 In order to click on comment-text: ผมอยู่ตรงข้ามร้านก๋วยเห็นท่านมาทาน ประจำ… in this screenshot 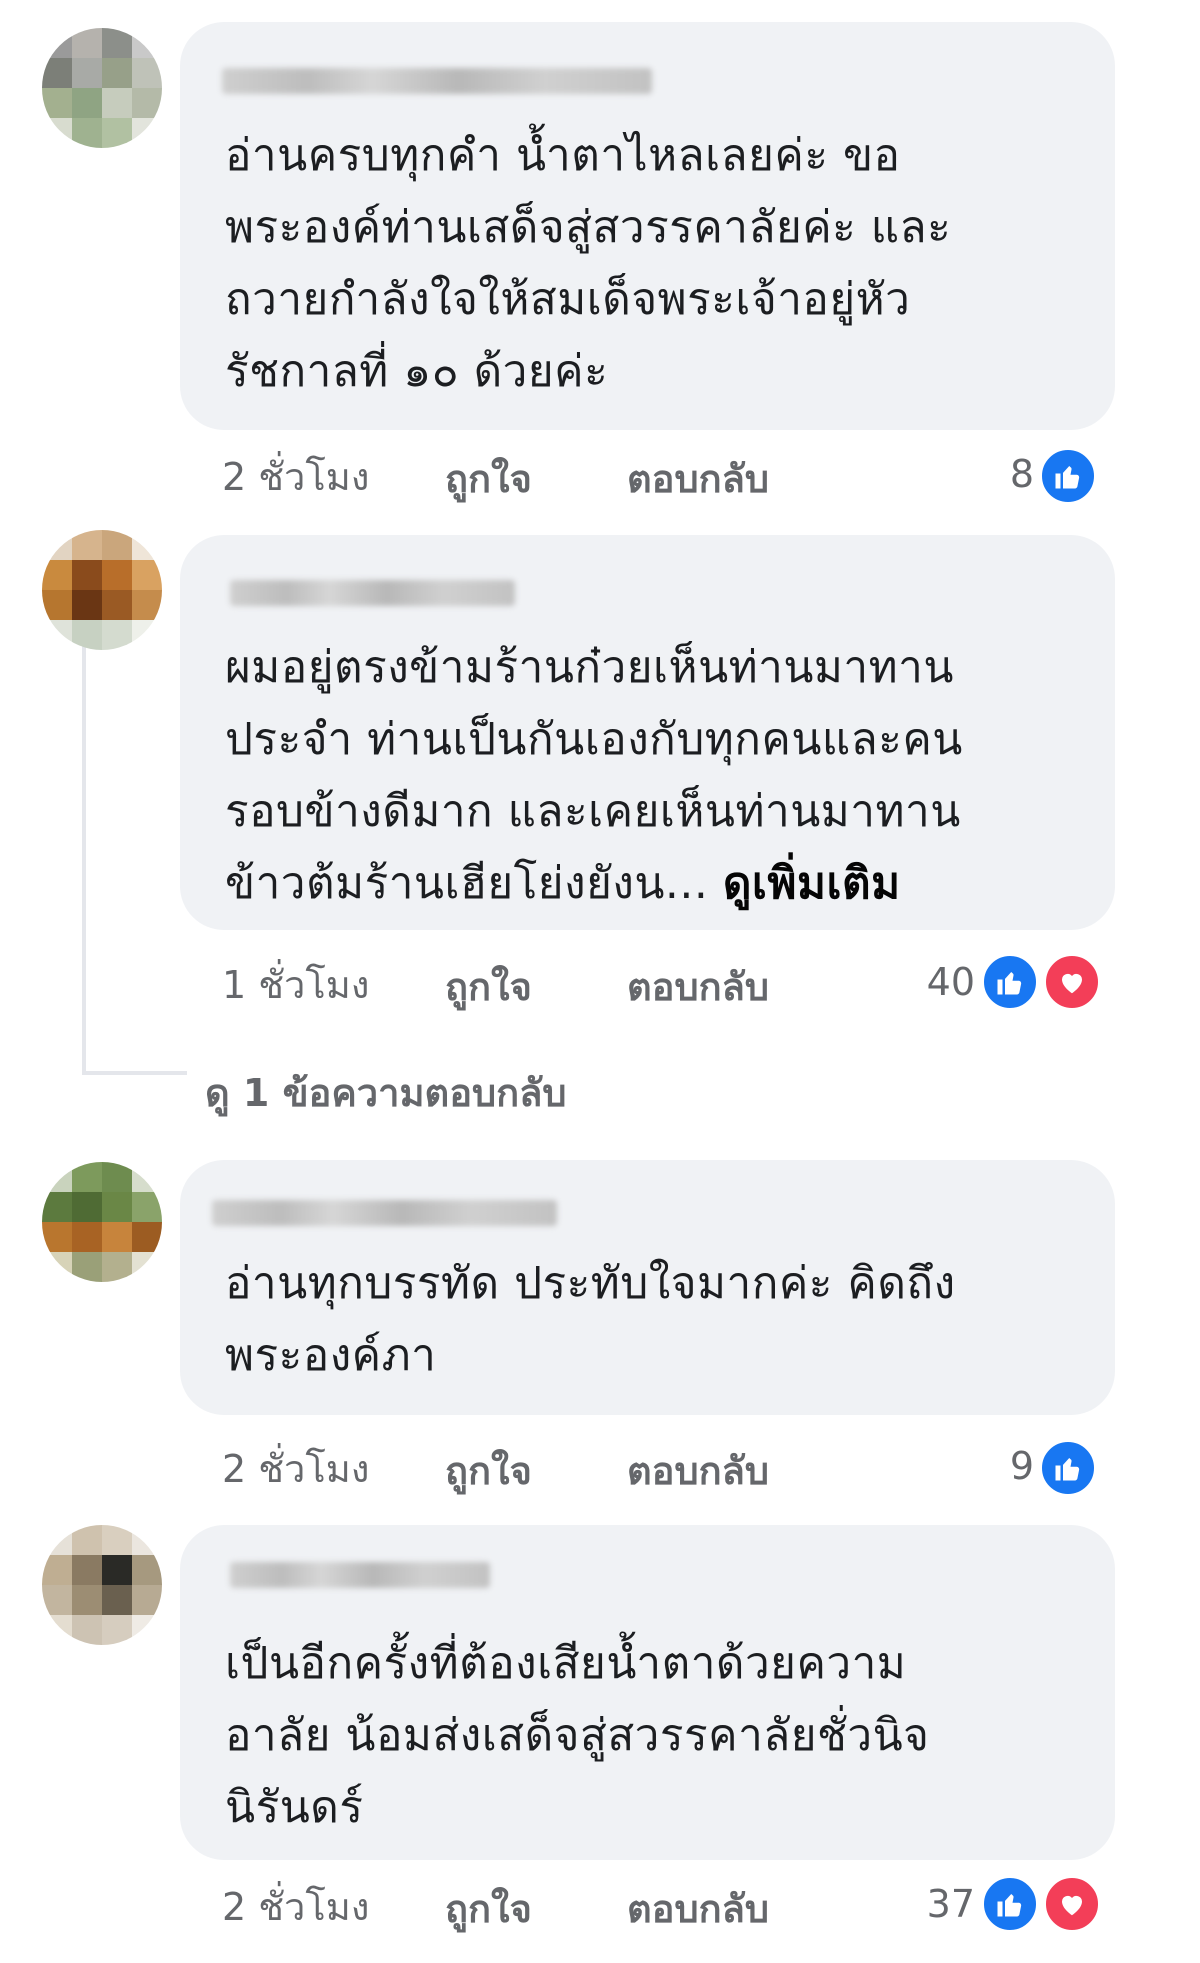, I will do `click(650, 776)`.